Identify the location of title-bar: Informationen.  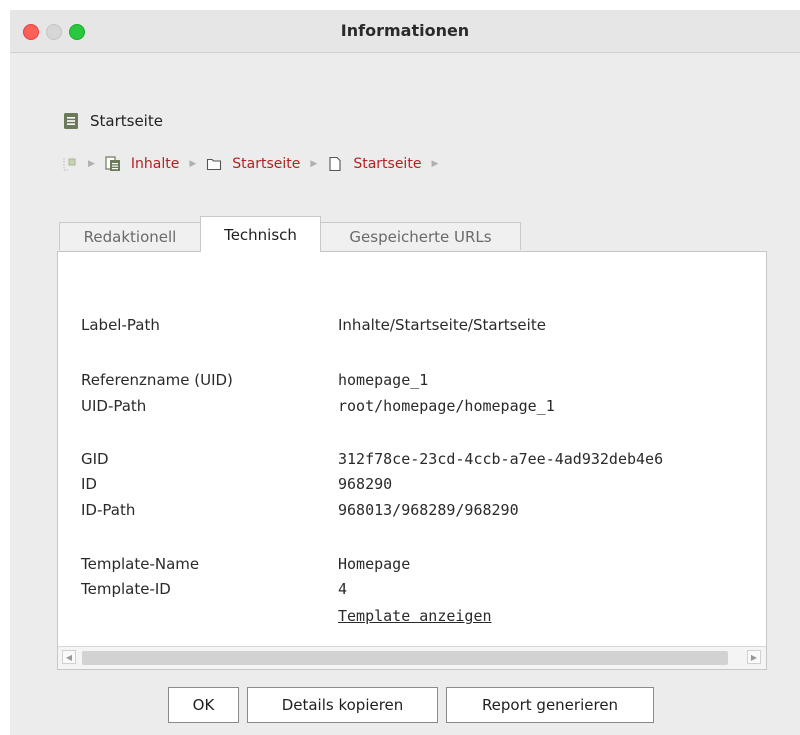
(405, 31).